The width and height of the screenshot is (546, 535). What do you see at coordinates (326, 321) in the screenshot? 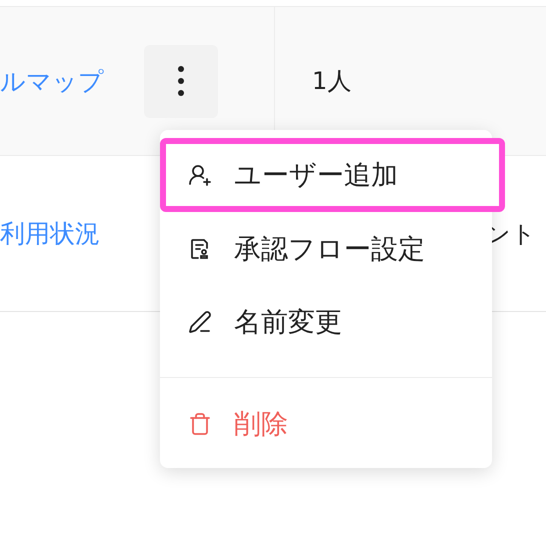
I see `menu-item: 名前変更` at bounding box center [326, 321].